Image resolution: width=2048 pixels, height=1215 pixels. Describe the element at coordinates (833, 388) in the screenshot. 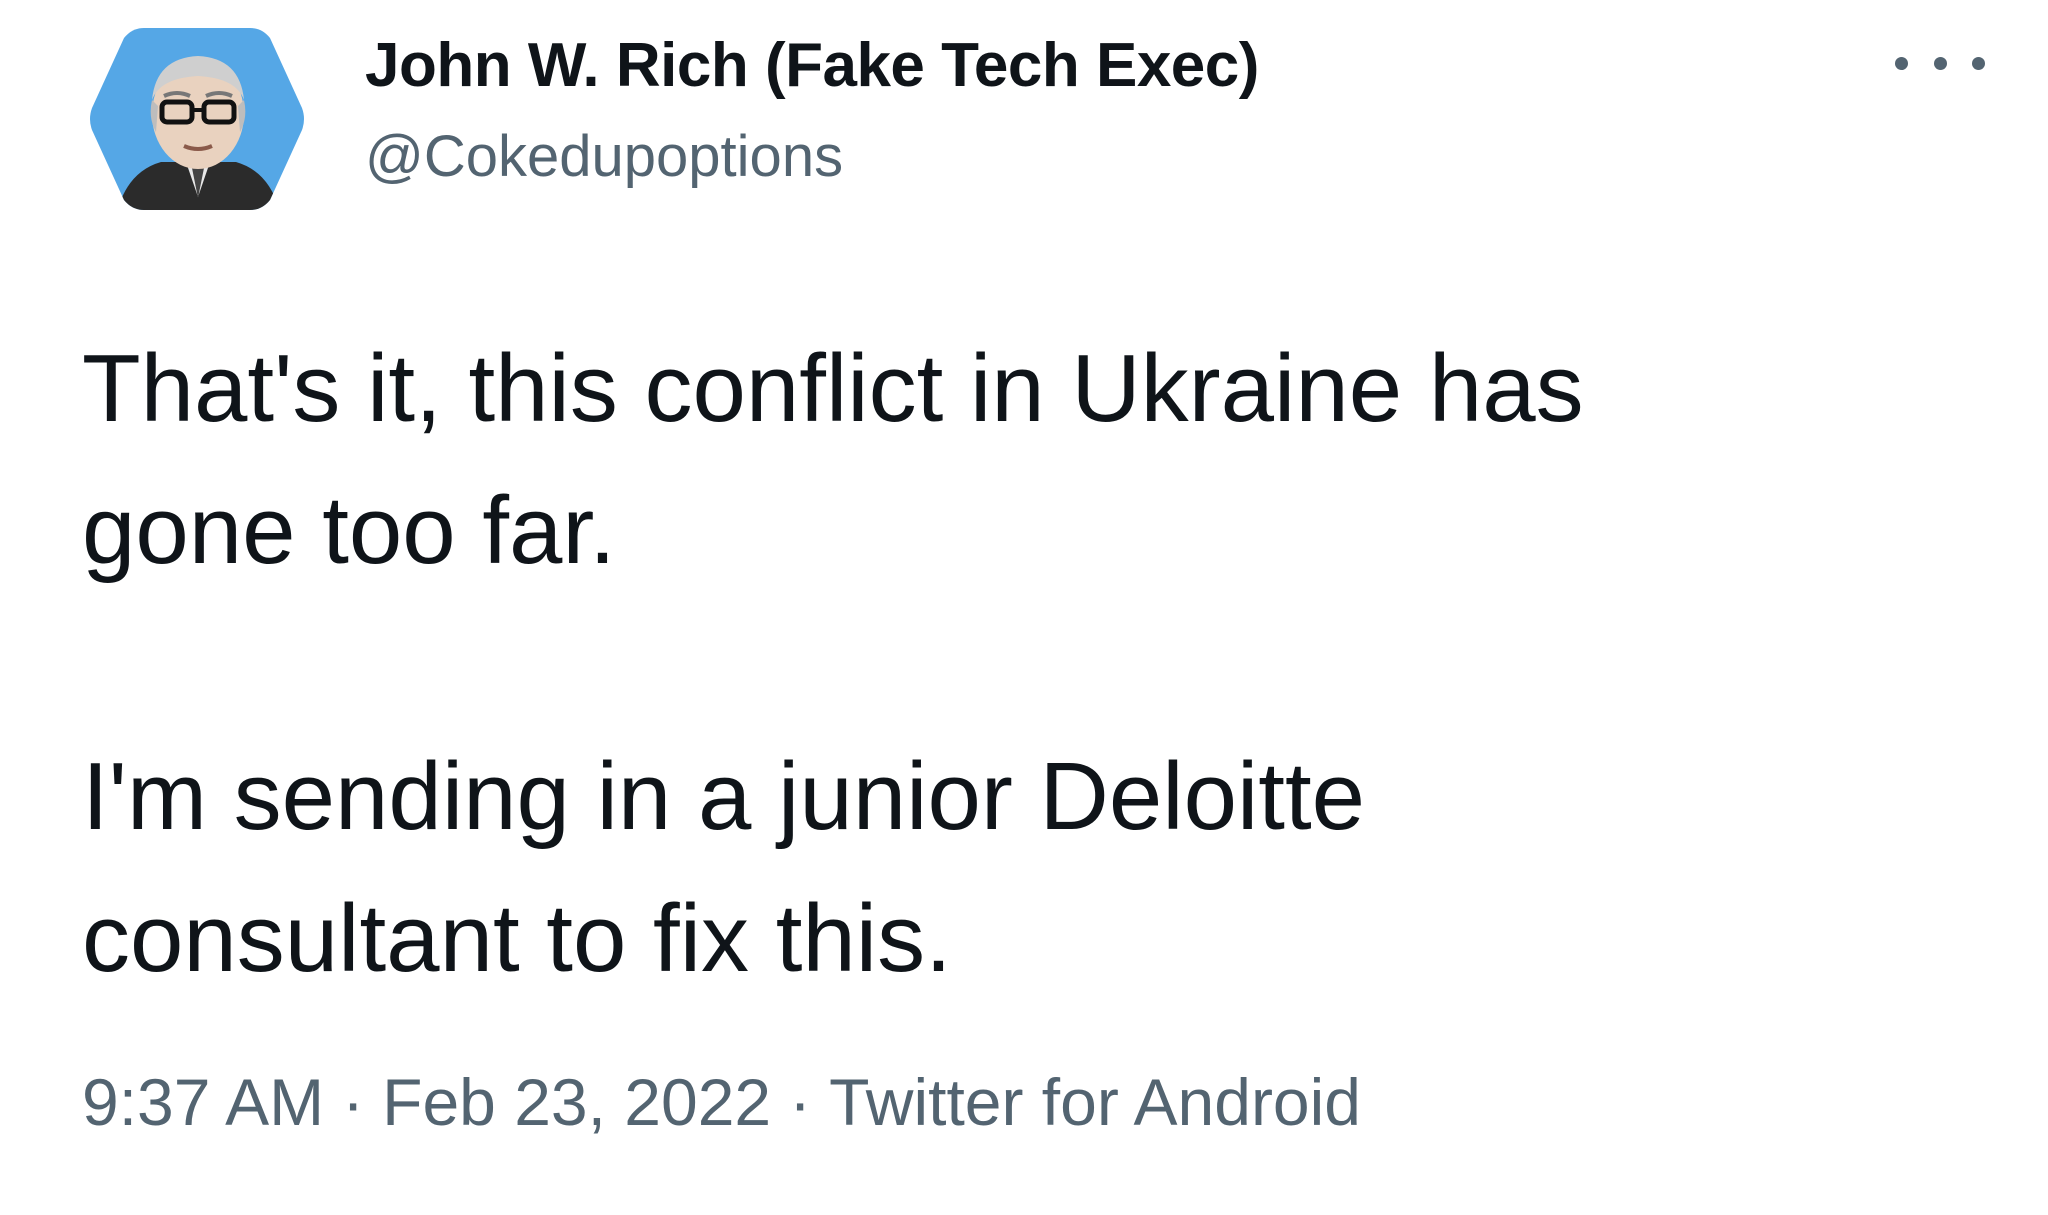

I see `tweet-text-line: That's it, this conflict in Ukraine has` at that location.